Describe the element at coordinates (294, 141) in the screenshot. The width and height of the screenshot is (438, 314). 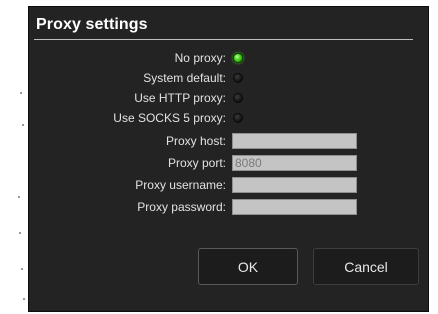
I see `proxy-host-input` at that location.